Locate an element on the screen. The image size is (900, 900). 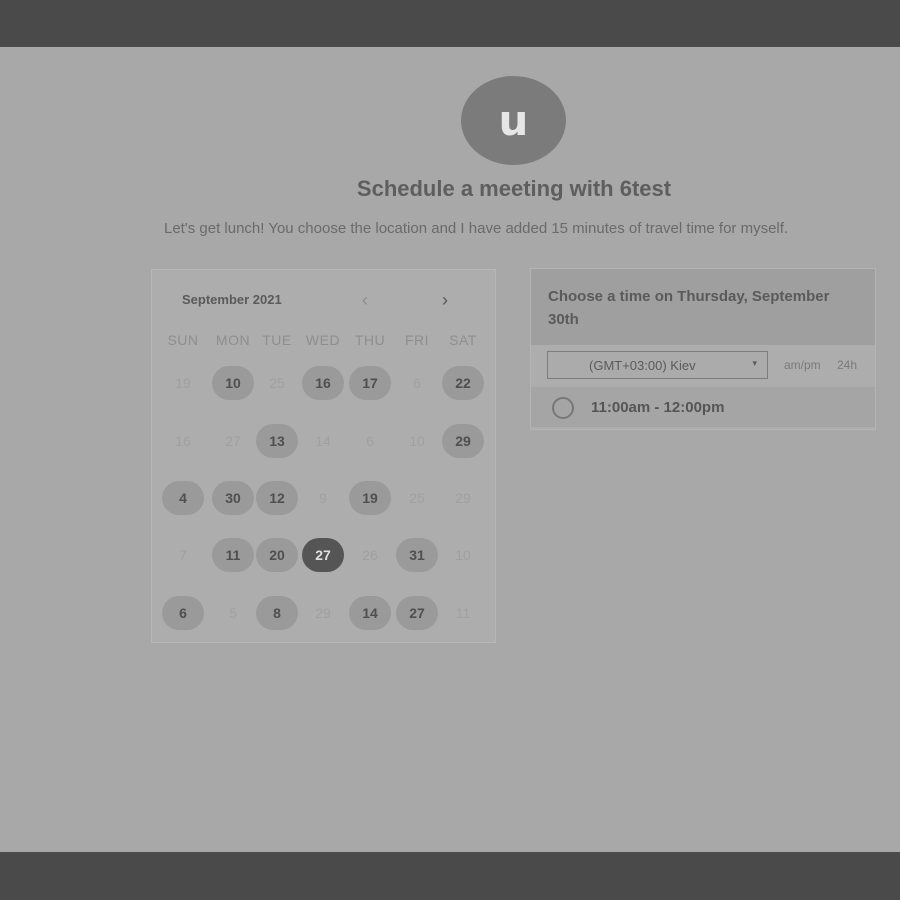
chevron-left-icon: ‹ is located at coordinates (365, 300).